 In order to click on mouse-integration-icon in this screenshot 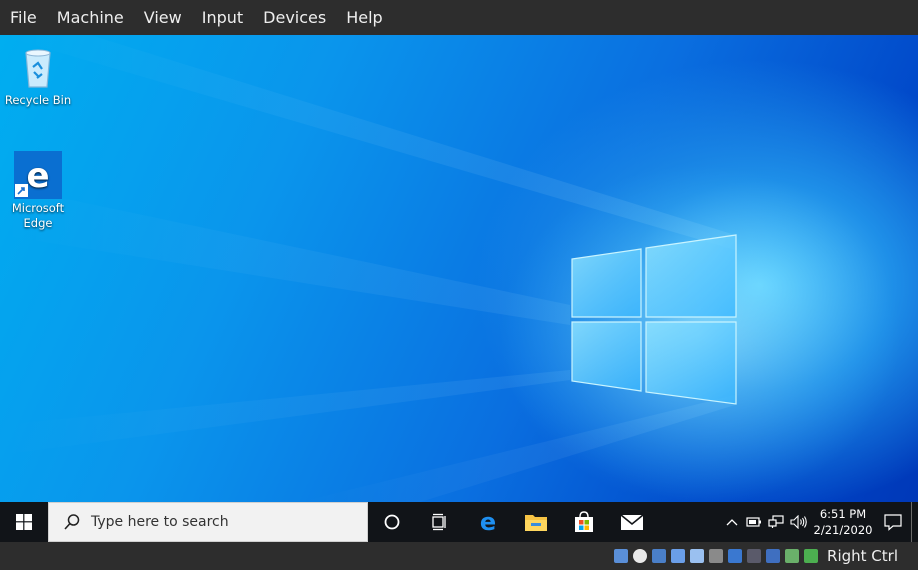, I will do `click(792, 556)`.